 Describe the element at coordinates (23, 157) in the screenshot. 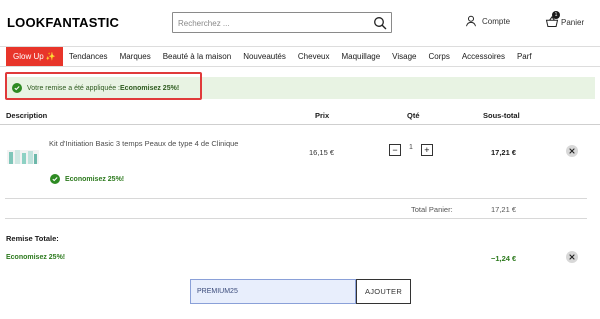

I see `product-thumbnail` at that location.